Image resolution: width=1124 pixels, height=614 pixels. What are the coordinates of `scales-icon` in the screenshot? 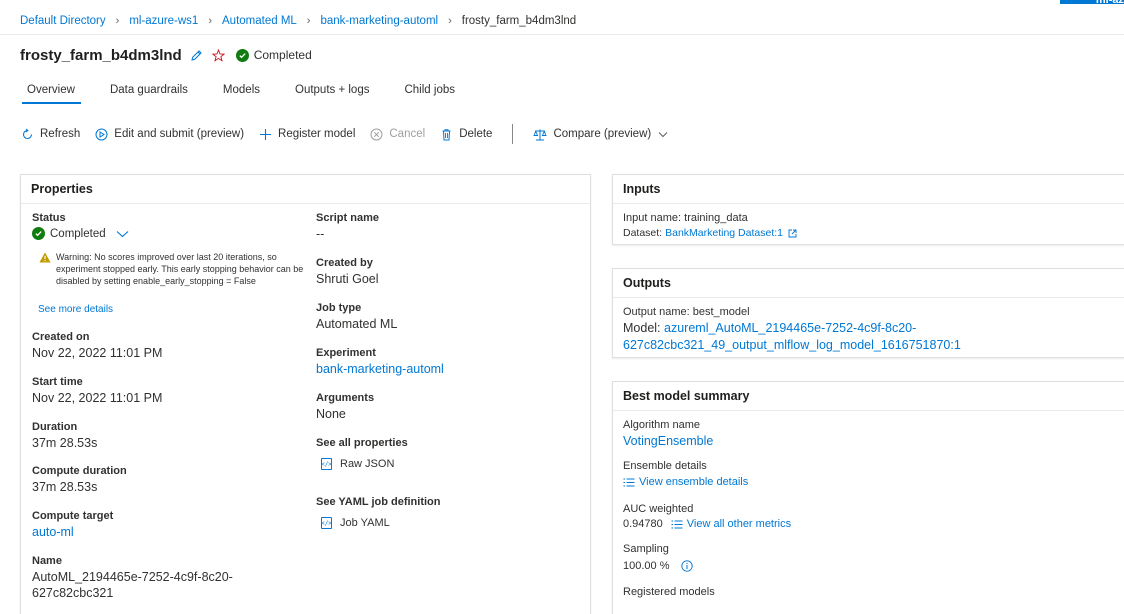 It's located at (540, 134).